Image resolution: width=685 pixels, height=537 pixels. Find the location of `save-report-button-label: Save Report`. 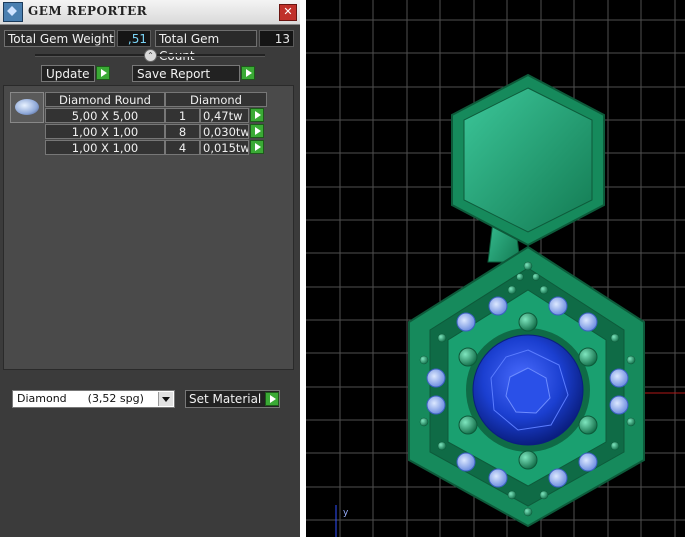

save-report-button-label: Save Report is located at coordinates (174, 74).